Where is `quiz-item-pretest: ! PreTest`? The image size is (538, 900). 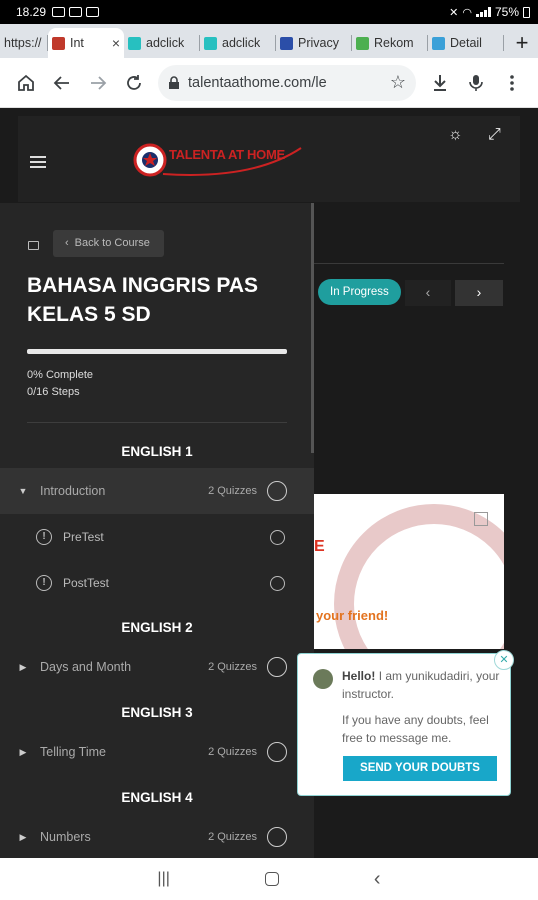 quiz-item-pretest: ! PreTest is located at coordinates (157, 537).